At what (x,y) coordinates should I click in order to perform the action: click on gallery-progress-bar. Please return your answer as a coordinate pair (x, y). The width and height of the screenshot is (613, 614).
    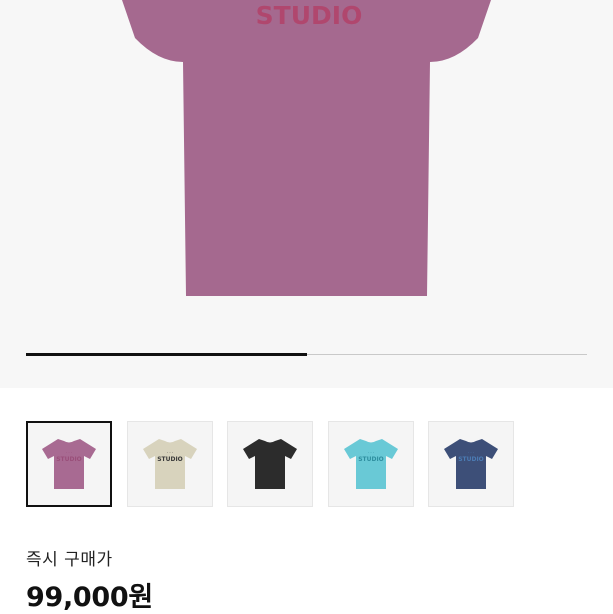
    Looking at the image, I should click on (306, 354).